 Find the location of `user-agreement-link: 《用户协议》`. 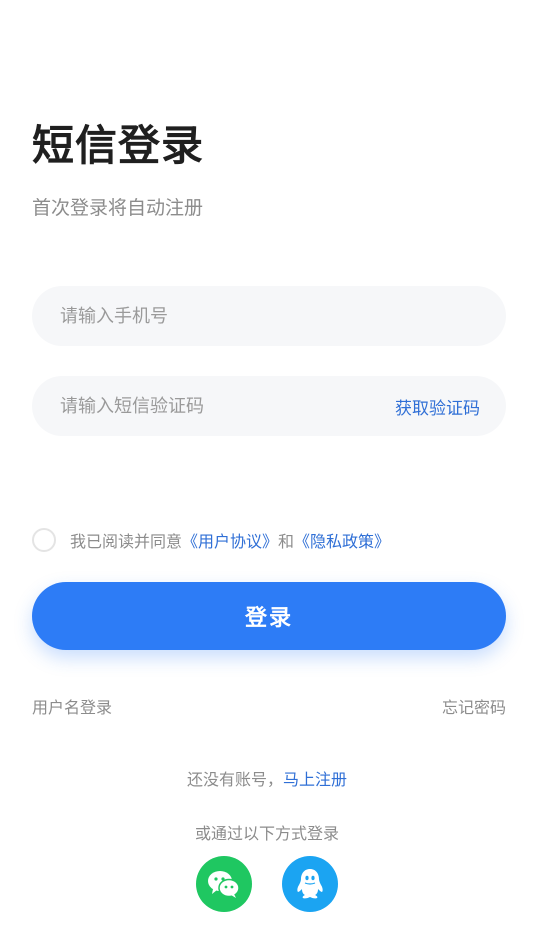

user-agreement-link: 《用户协议》 is located at coordinates (230, 540).